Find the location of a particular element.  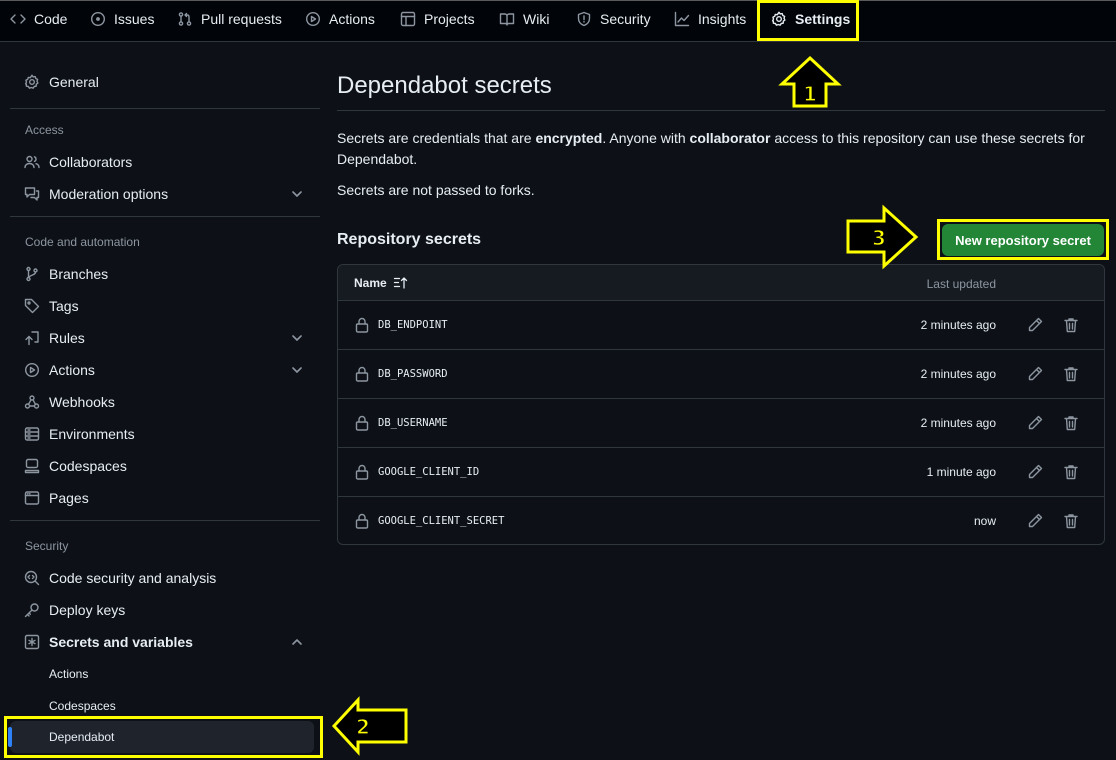

annotation-number-2: 2 is located at coordinates (363, 727).